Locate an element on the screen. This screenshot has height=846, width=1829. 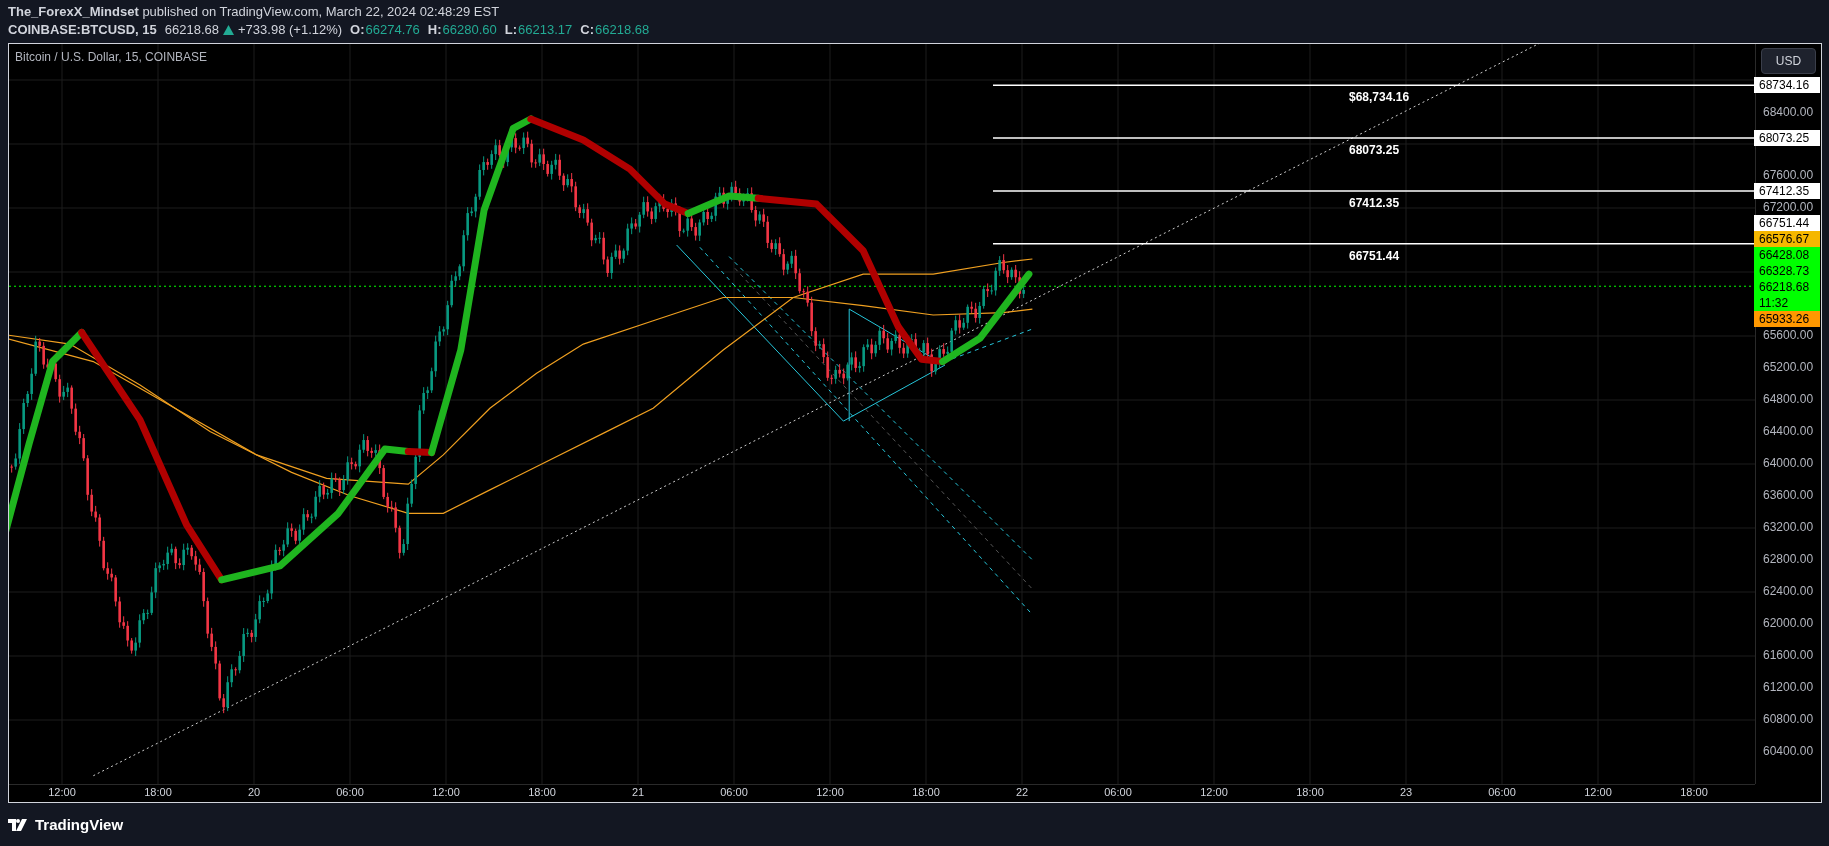
ohlc-label: L: is located at coordinates (511, 30).